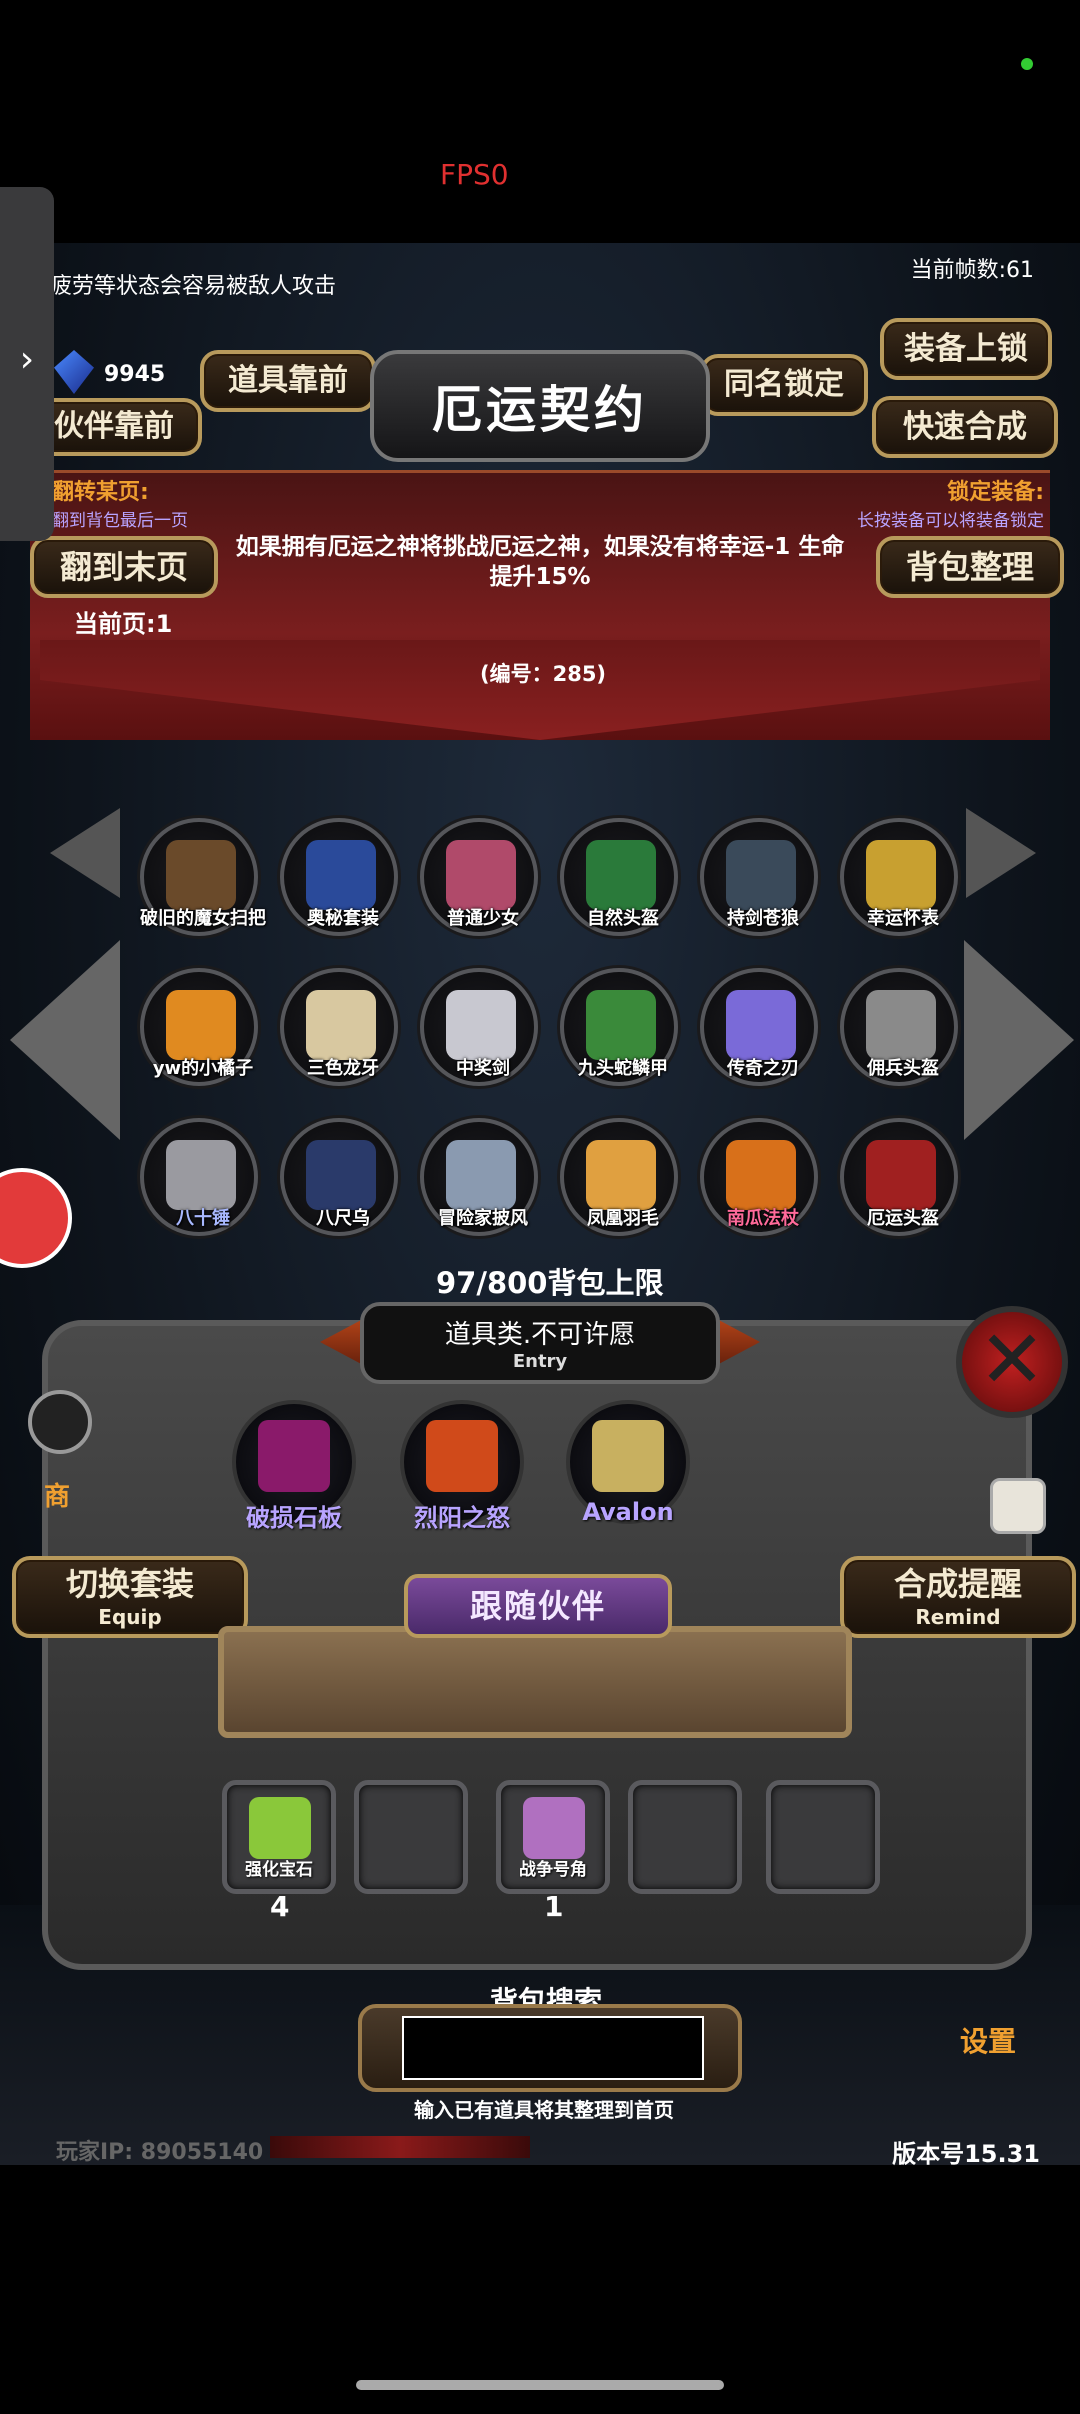 Image resolution: width=1080 pixels, height=2414 pixels. Describe the element at coordinates (538, 1606) in the screenshot. I see `follow-partner-button: 跟随伙伴` at that location.